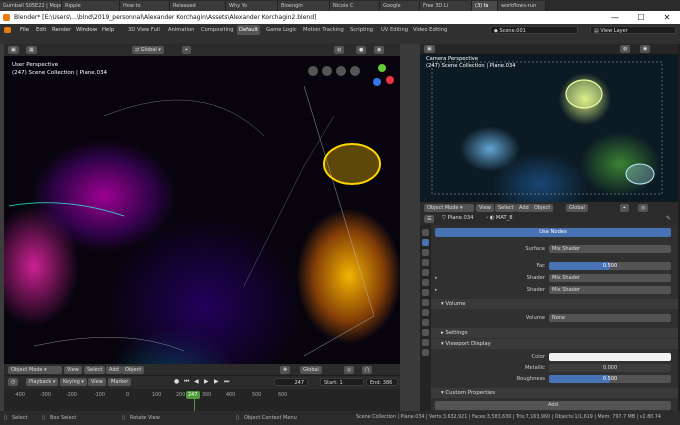  I want to click on timeline-editor-icon: ◷, so click(13, 382).